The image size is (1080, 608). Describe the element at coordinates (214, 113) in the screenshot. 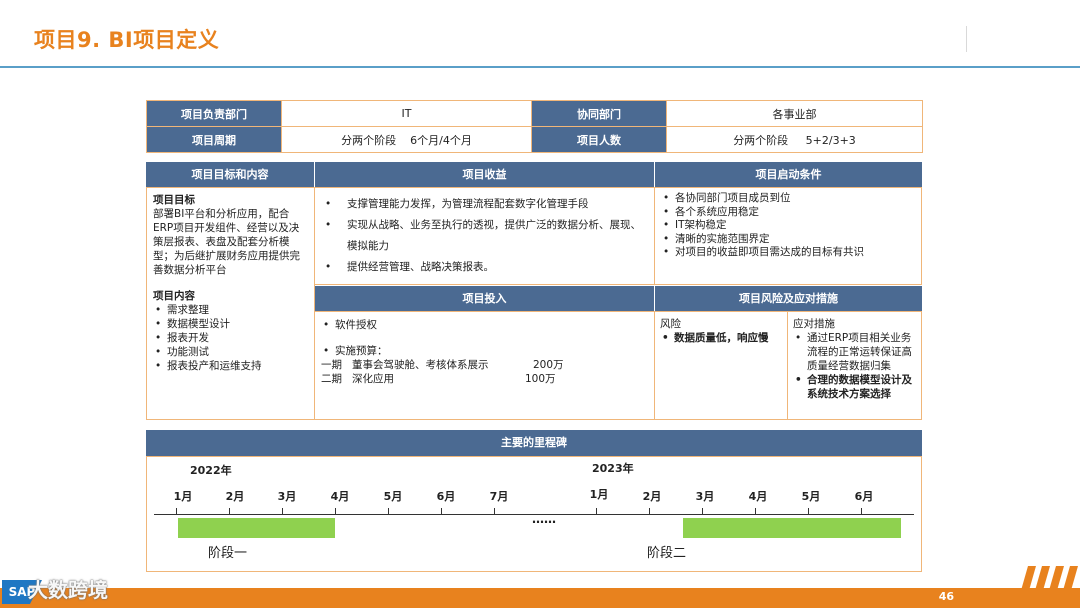

I see `dept-label: 项目负责部门` at that location.